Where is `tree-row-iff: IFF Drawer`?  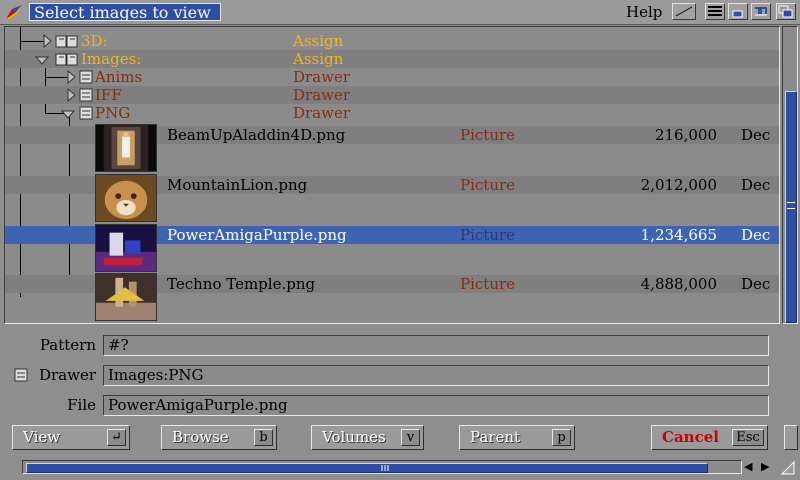
tree-row-iff: IFF Drawer is located at coordinates (392, 95).